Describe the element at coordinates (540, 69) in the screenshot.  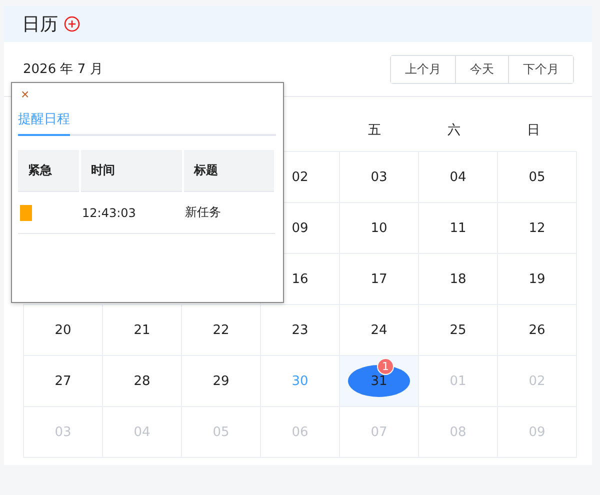
I see `nav-button: 下个月` at that location.